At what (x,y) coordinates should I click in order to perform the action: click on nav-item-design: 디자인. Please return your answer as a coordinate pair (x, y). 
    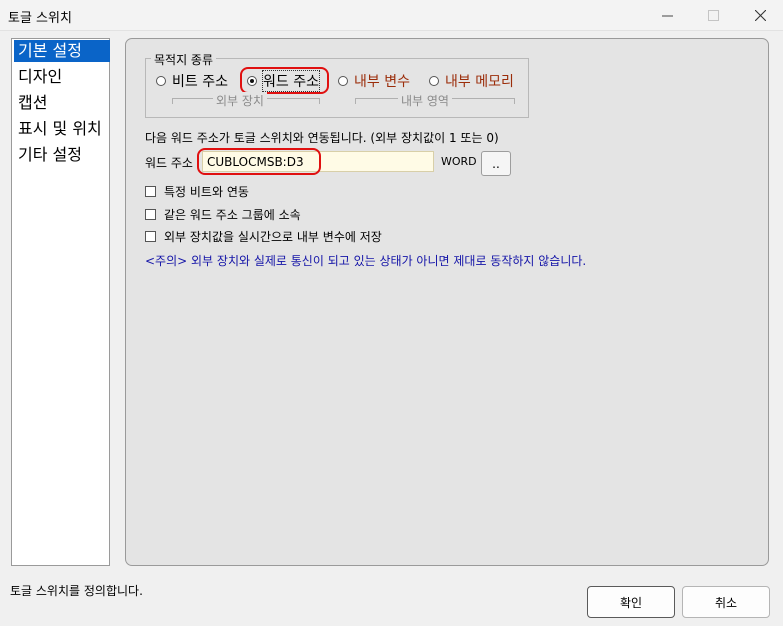
    Looking at the image, I should click on (62, 77).